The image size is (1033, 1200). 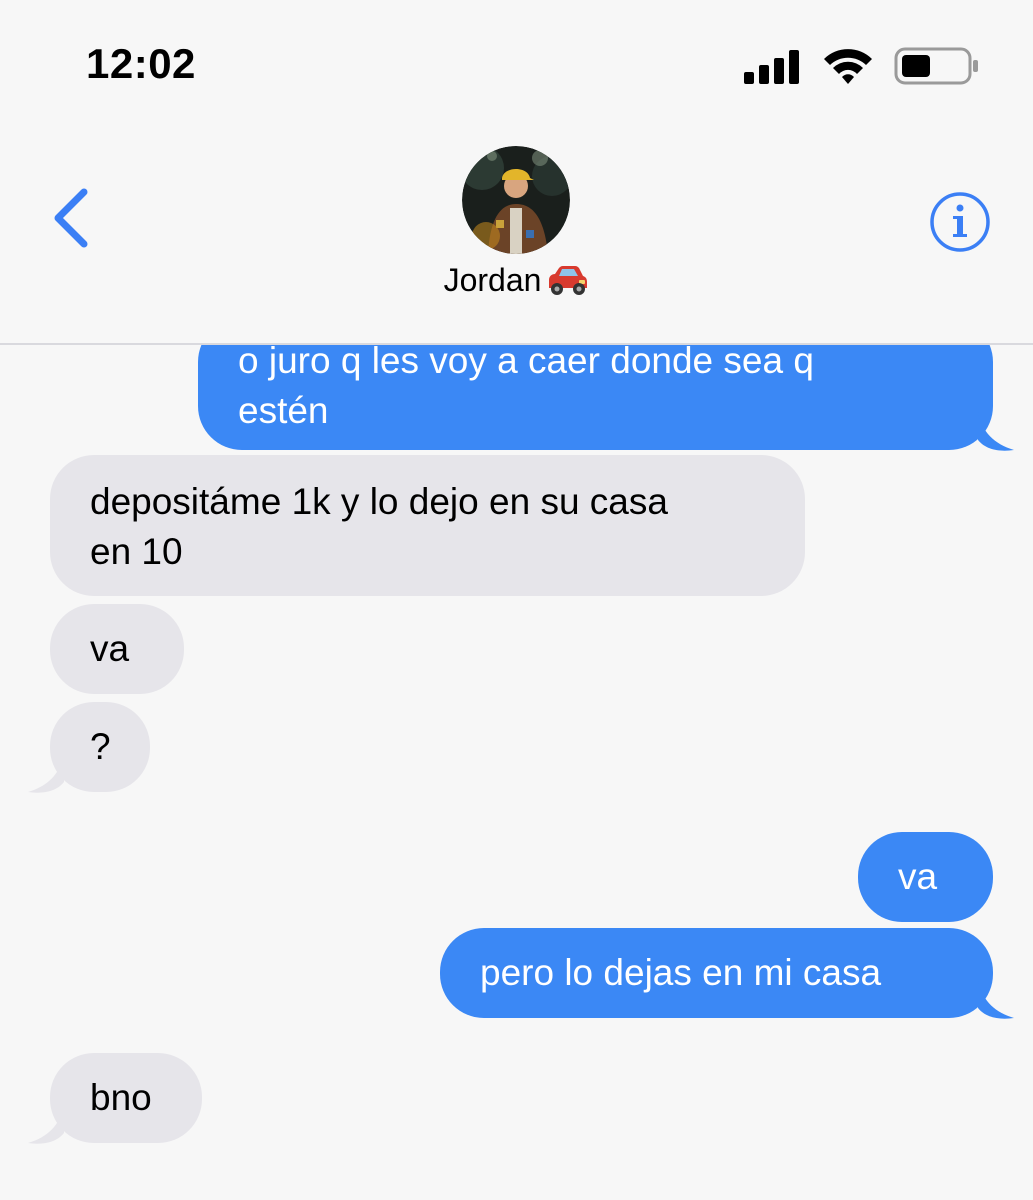 What do you see at coordinates (126, 1098) in the screenshot?
I see `incoming-message-bubble: bno` at bounding box center [126, 1098].